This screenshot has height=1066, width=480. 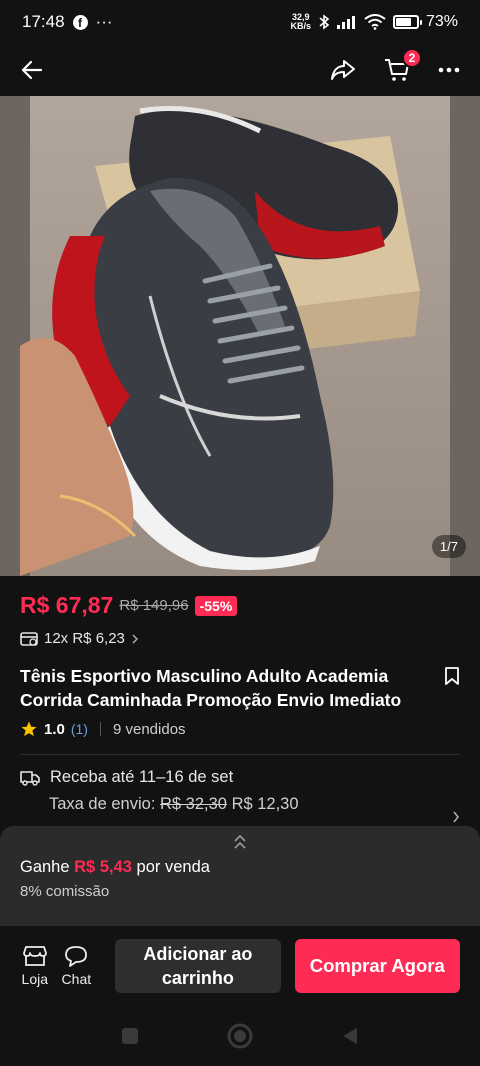 I want to click on more-options-button, so click(x=449, y=70).